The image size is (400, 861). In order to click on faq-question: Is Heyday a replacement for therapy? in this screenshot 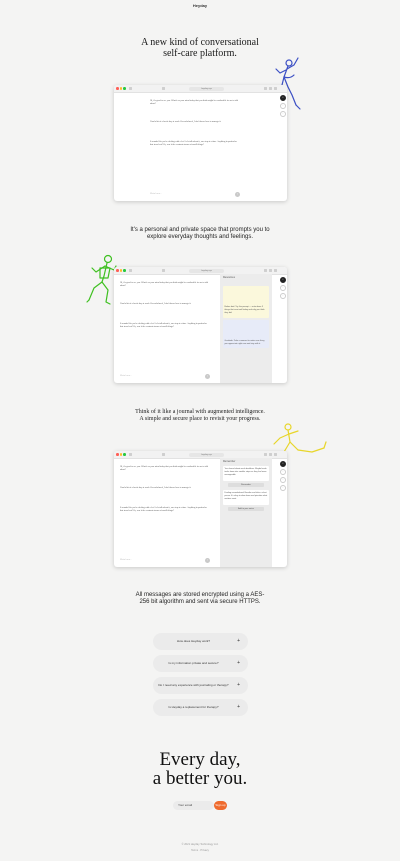, I will do `click(193, 707)`.